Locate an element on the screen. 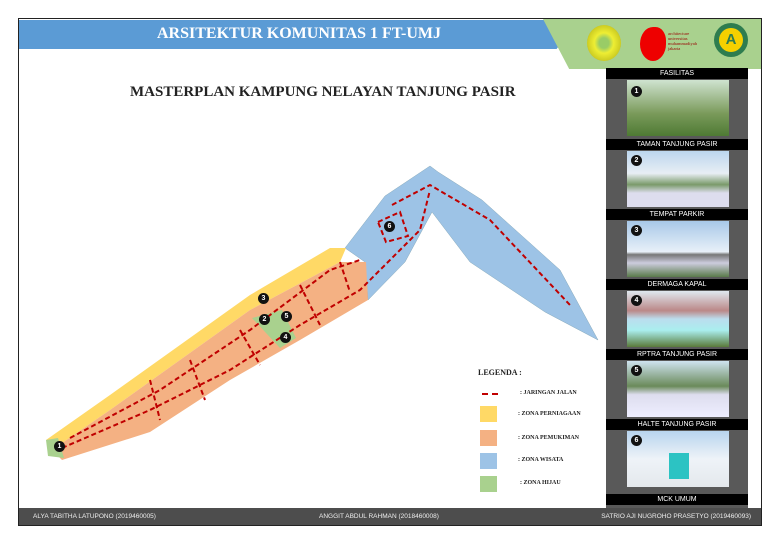 The width and height of the screenshot is (768, 543). legend-swatch-perniagaan is located at coordinates (488, 414).